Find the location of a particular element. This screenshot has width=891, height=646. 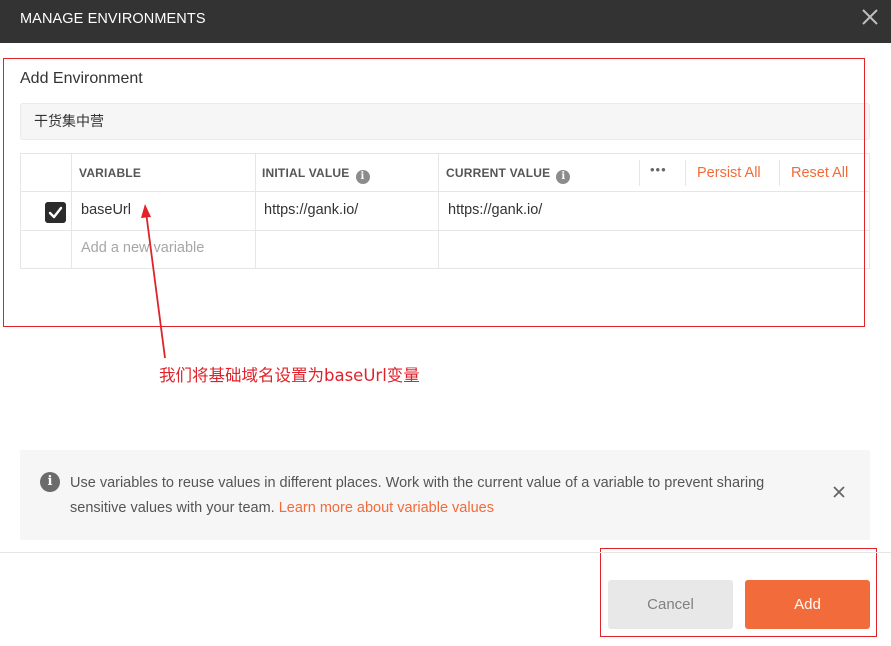

variable-key-cell: baseUrl is located at coordinates (164, 211).